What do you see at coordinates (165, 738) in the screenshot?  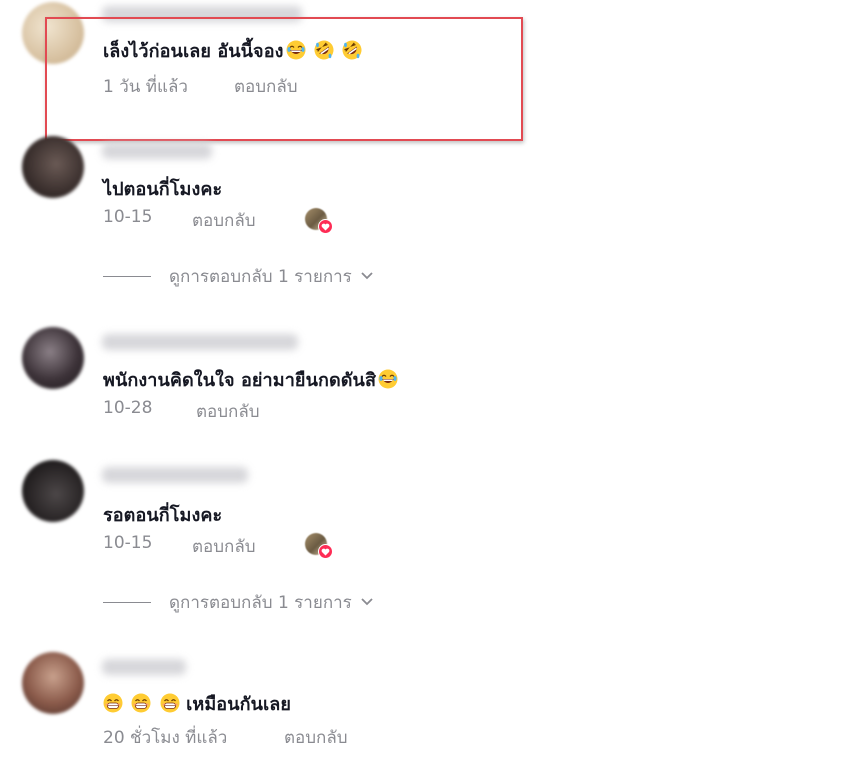 I see `comment-time: 20 ชั่วโมง ที่แล้ว` at bounding box center [165, 738].